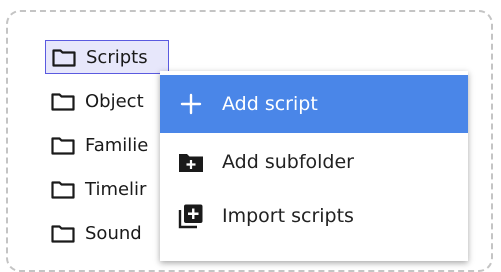  What do you see at coordinates (114, 101) in the screenshot?
I see `tree-item-label: Object` at bounding box center [114, 101].